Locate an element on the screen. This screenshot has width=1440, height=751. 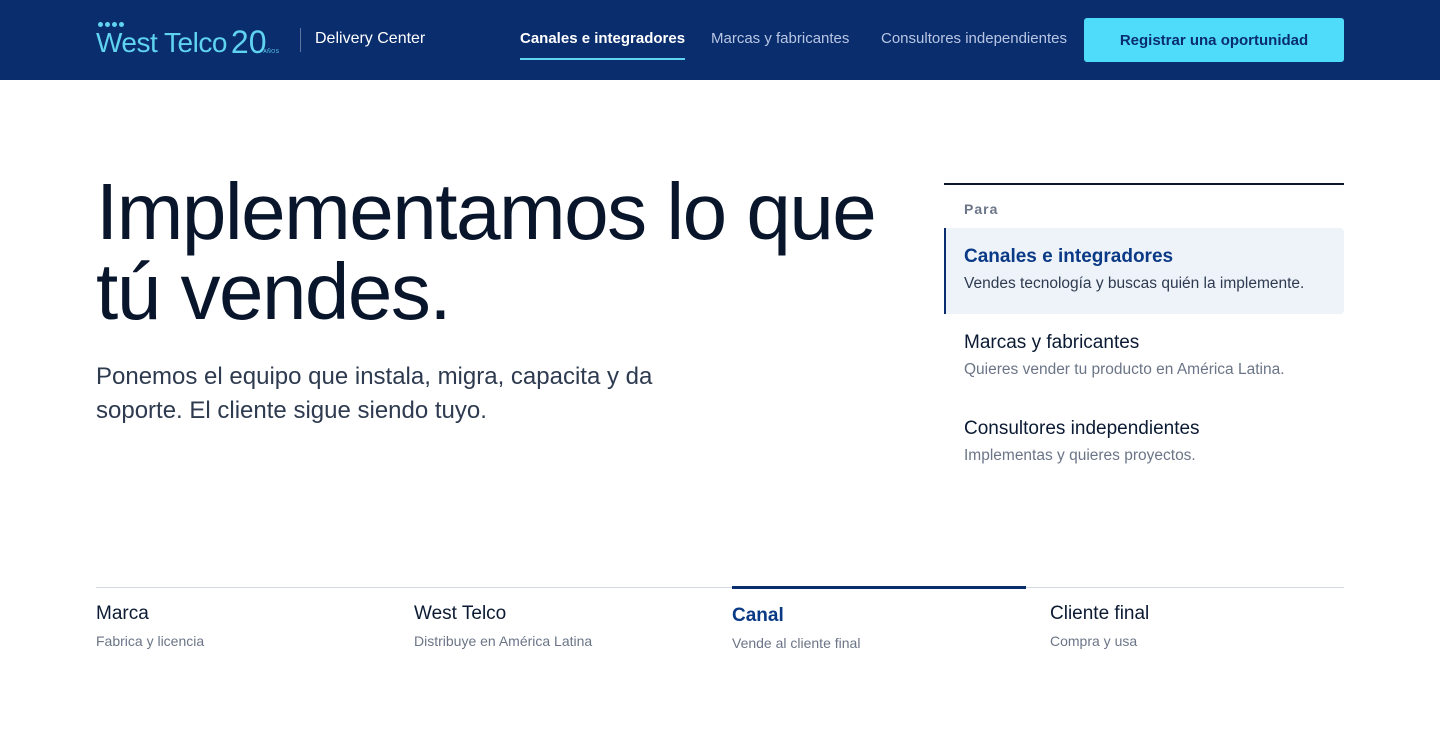
nav-marcas-fabricantes: Marcas y fabricantes is located at coordinates (780, 38).